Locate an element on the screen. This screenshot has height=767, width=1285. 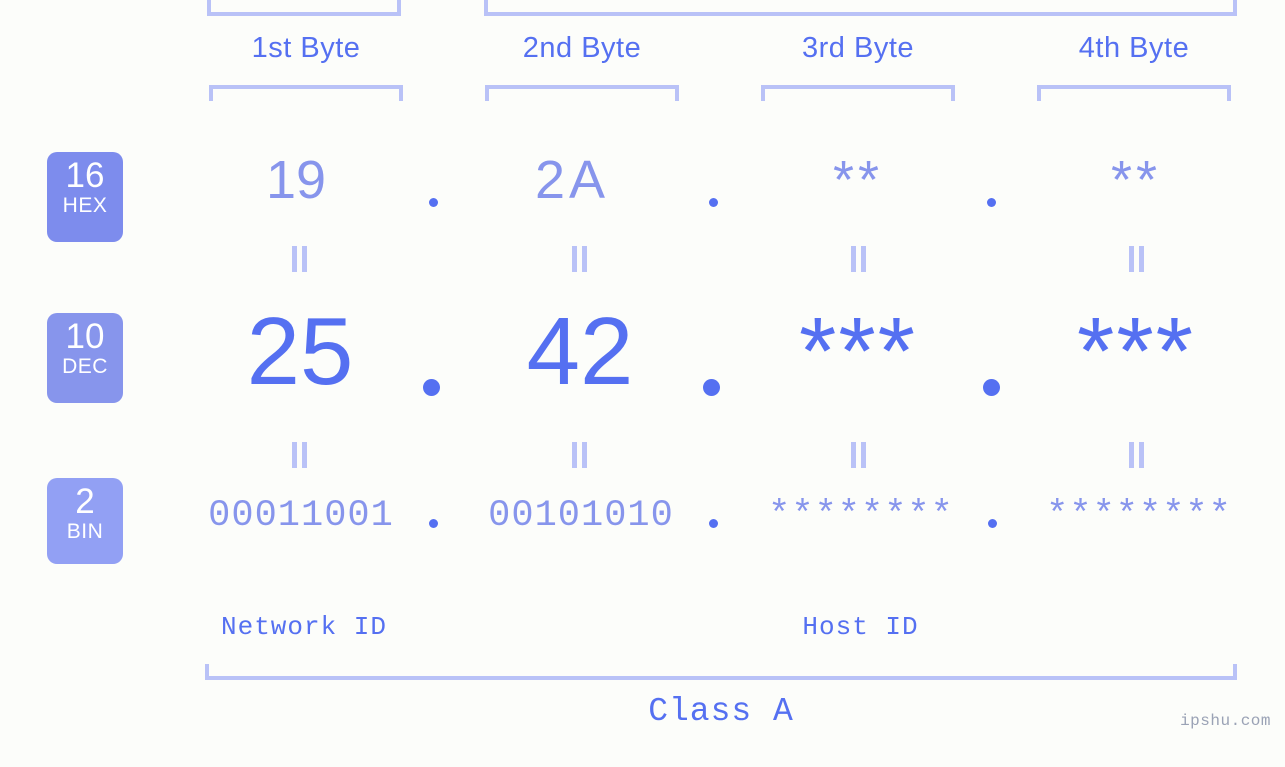
dec-byte-3: *** is located at coordinates (858, 351).